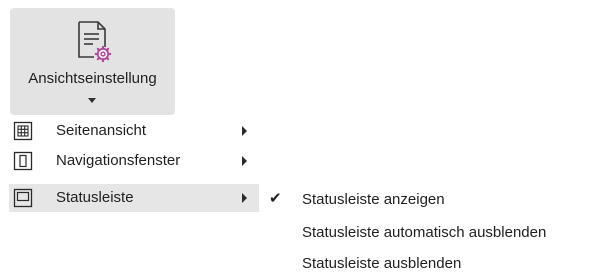 The height and width of the screenshot is (280, 592). What do you see at coordinates (95, 197) in the screenshot?
I see `menu-item-label: Statusleiste` at bounding box center [95, 197].